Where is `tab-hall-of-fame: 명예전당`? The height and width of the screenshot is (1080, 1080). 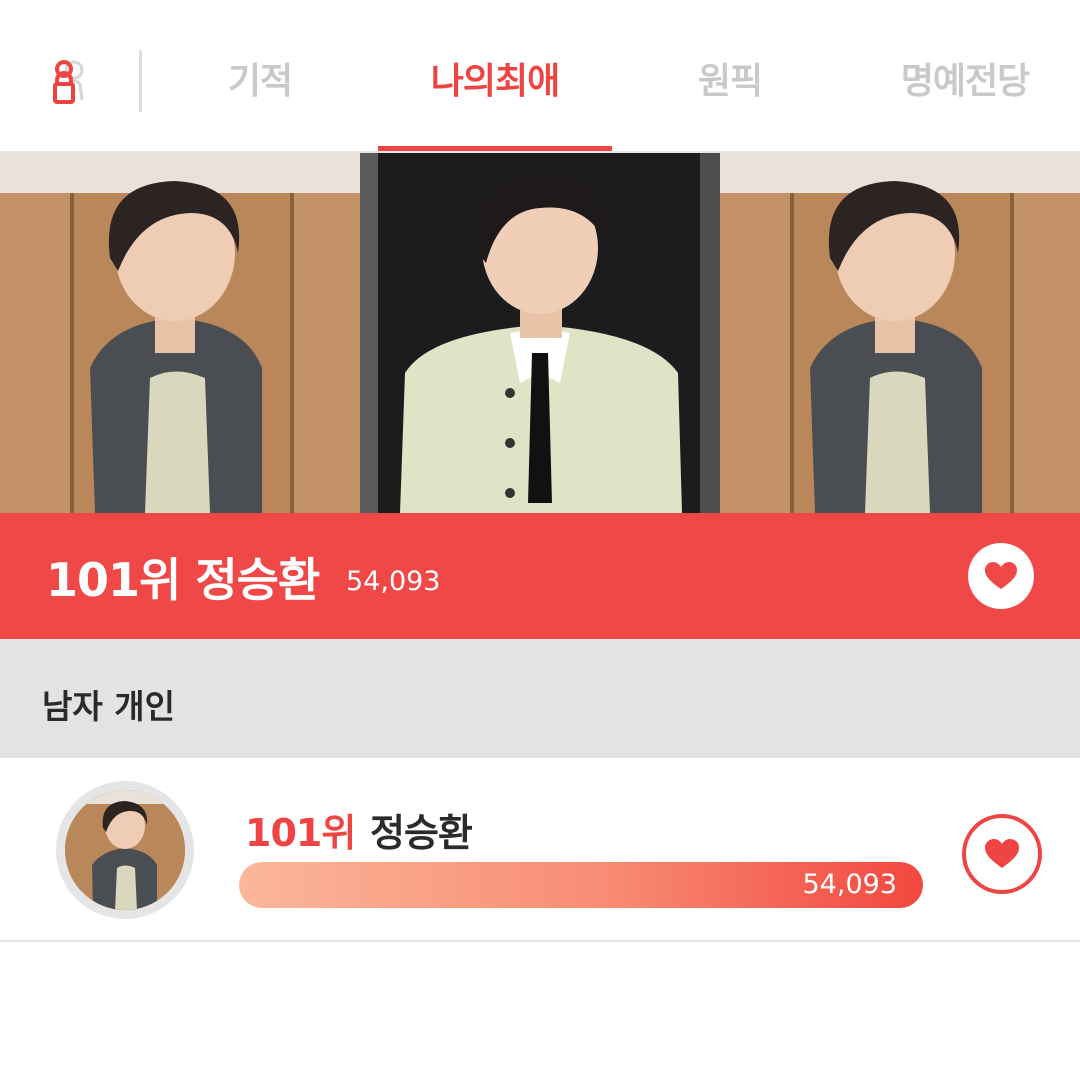
tab-hall-of-fame: 명예전당 is located at coordinates (965, 82).